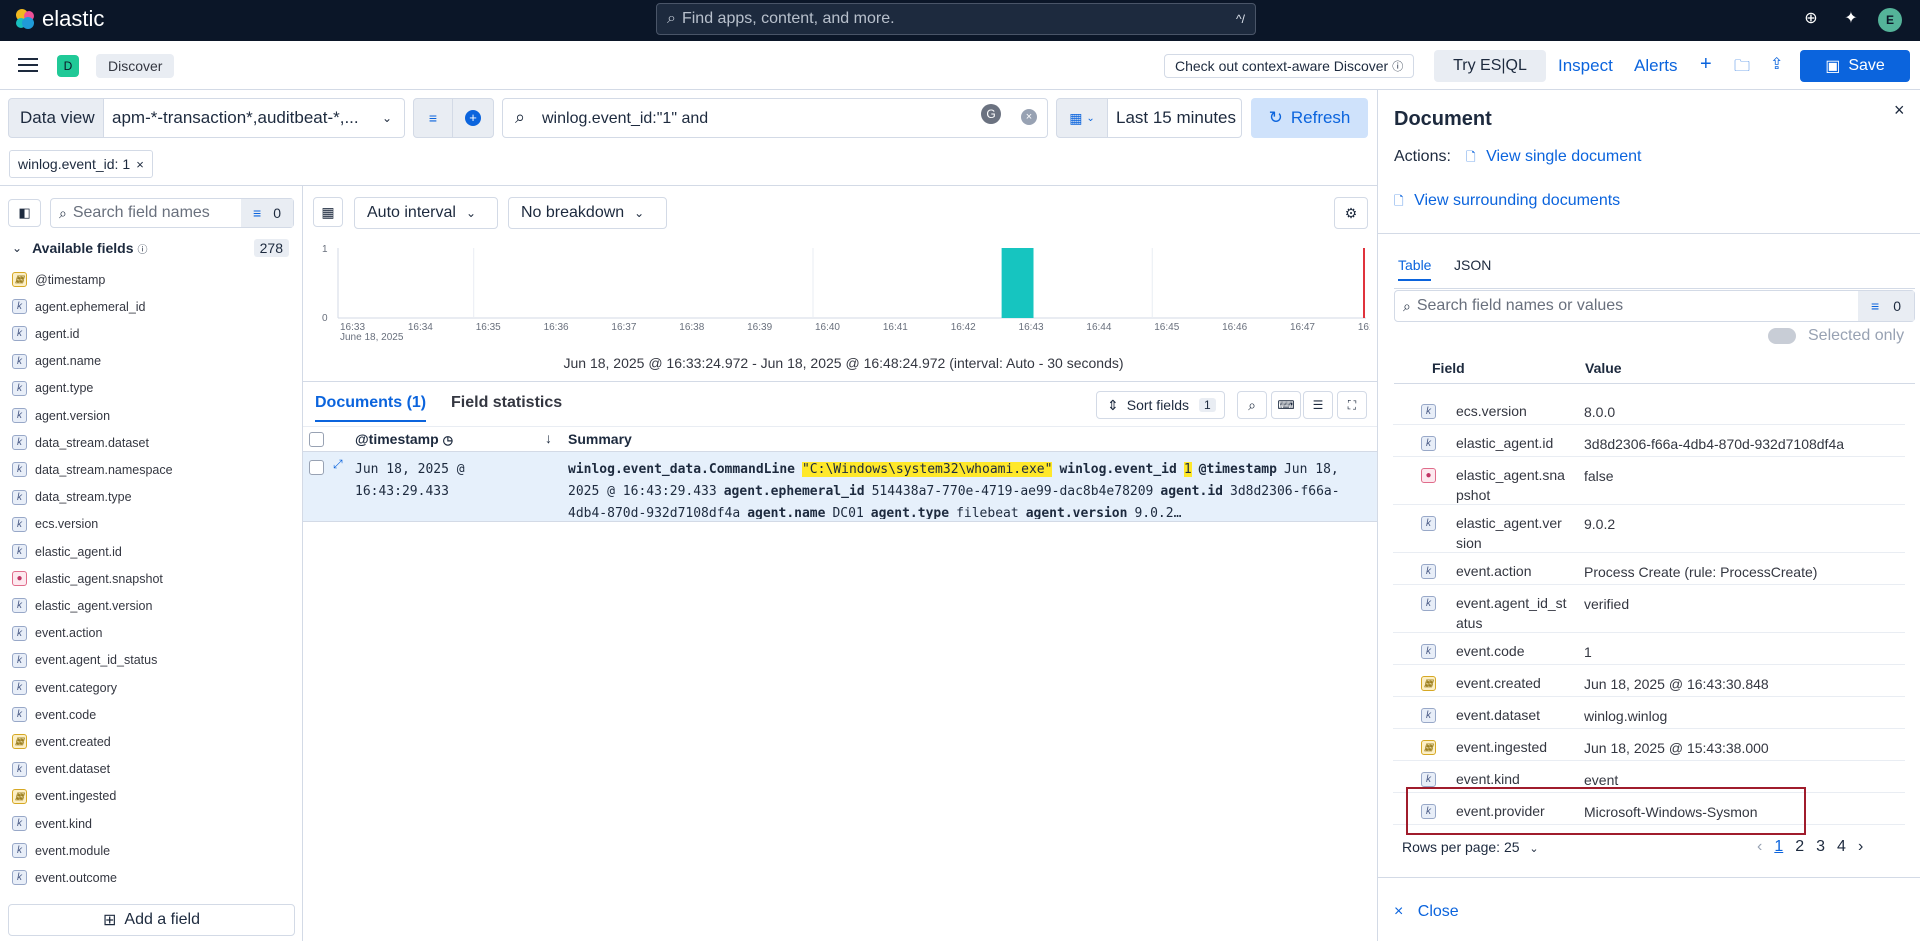  Describe the element at coordinates (1649, 713) in the screenshot. I see `flyout-field-row: k event.dataset winlog.winlog` at that location.